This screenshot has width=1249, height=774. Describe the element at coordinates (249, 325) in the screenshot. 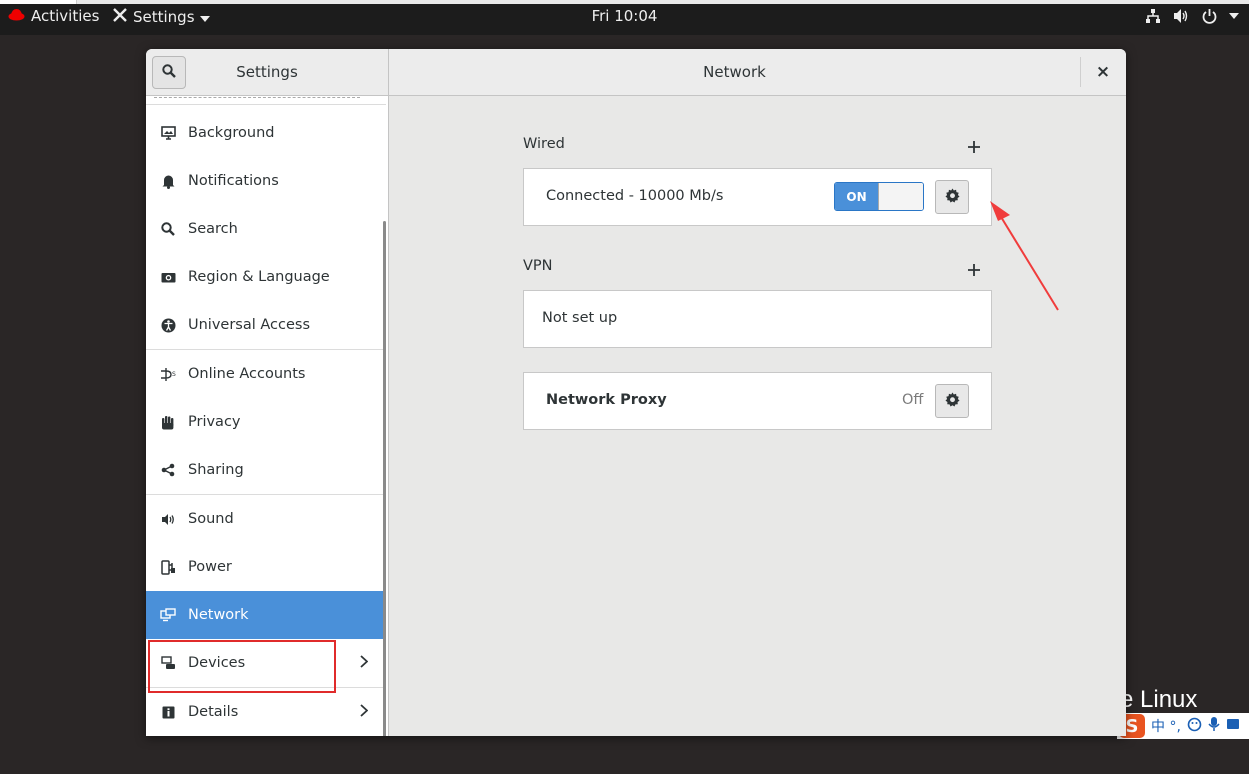

I see `sidebar-item-label: Universal Access` at that location.